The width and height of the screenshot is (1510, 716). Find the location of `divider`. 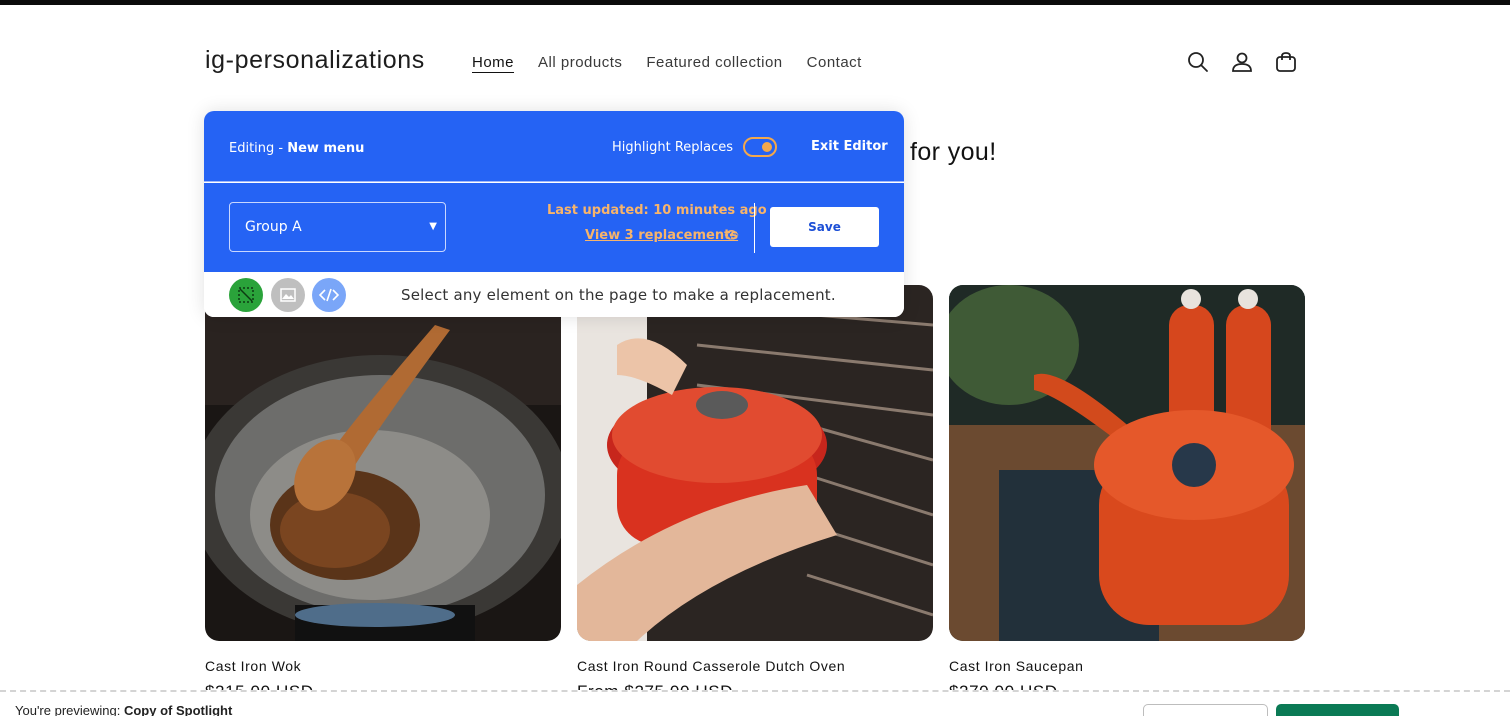

divider is located at coordinates (754, 228).